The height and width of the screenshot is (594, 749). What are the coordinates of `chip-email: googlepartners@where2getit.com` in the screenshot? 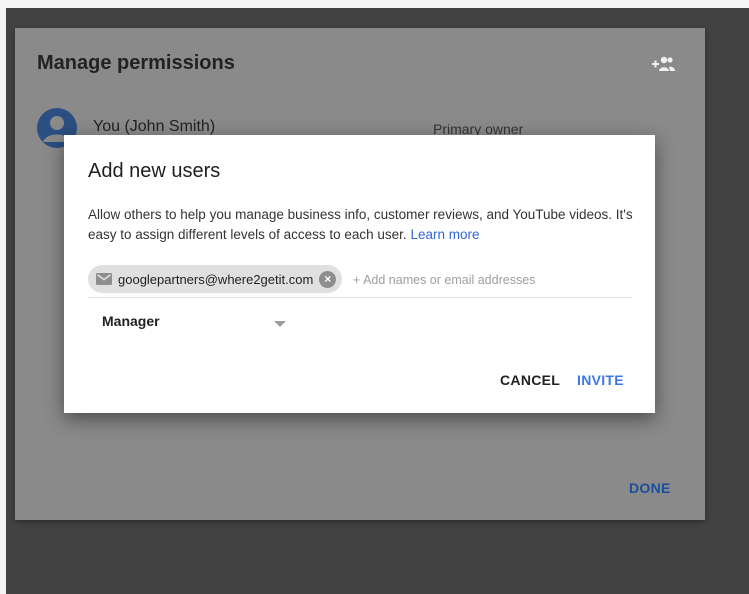 It's located at (216, 279).